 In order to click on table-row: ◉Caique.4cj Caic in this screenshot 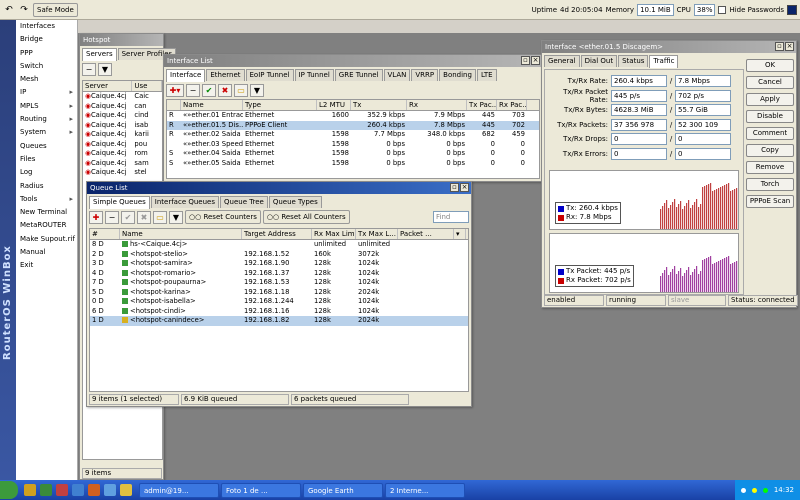, I will do `click(122, 97)`.